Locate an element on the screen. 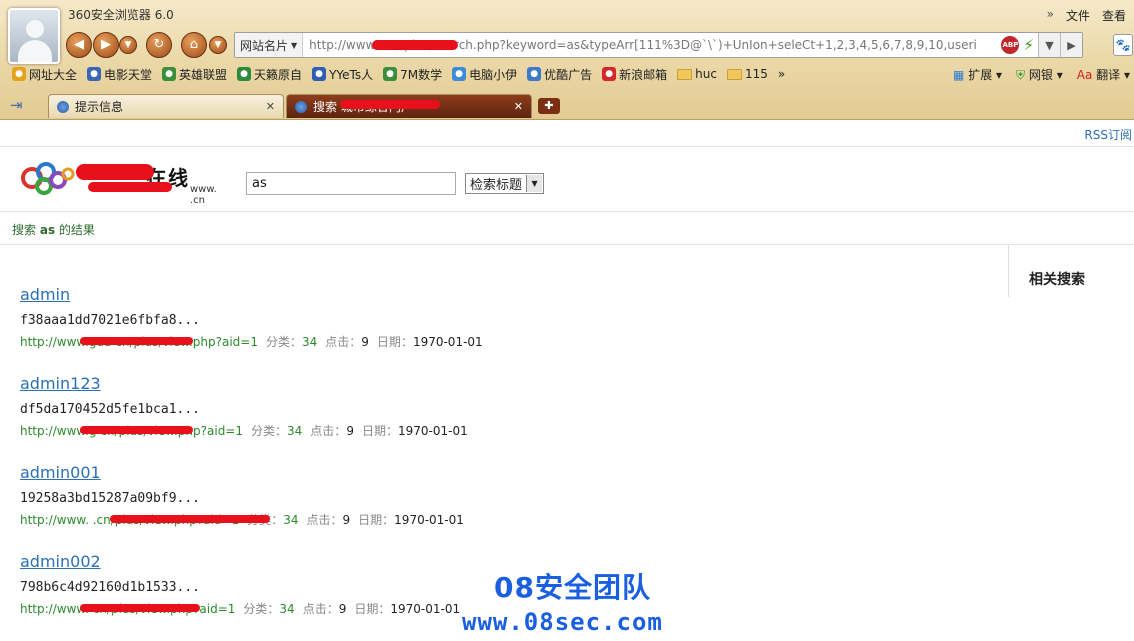 The height and width of the screenshot is (641, 1134). tab-label: 提示信息 is located at coordinates (99, 107).